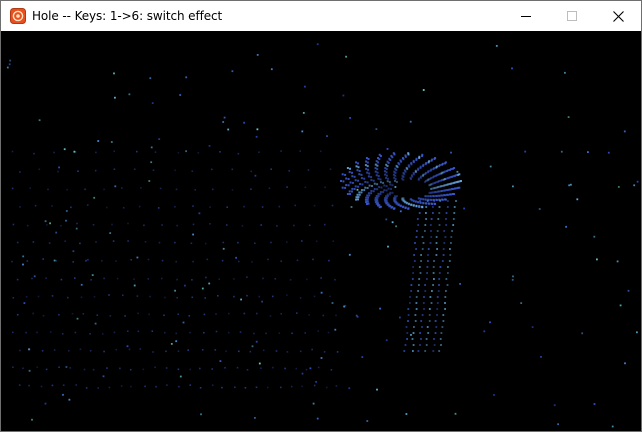  I want to click on title-bar: Hole -- Keys: 1->6: switch effect, so click(321, 16).